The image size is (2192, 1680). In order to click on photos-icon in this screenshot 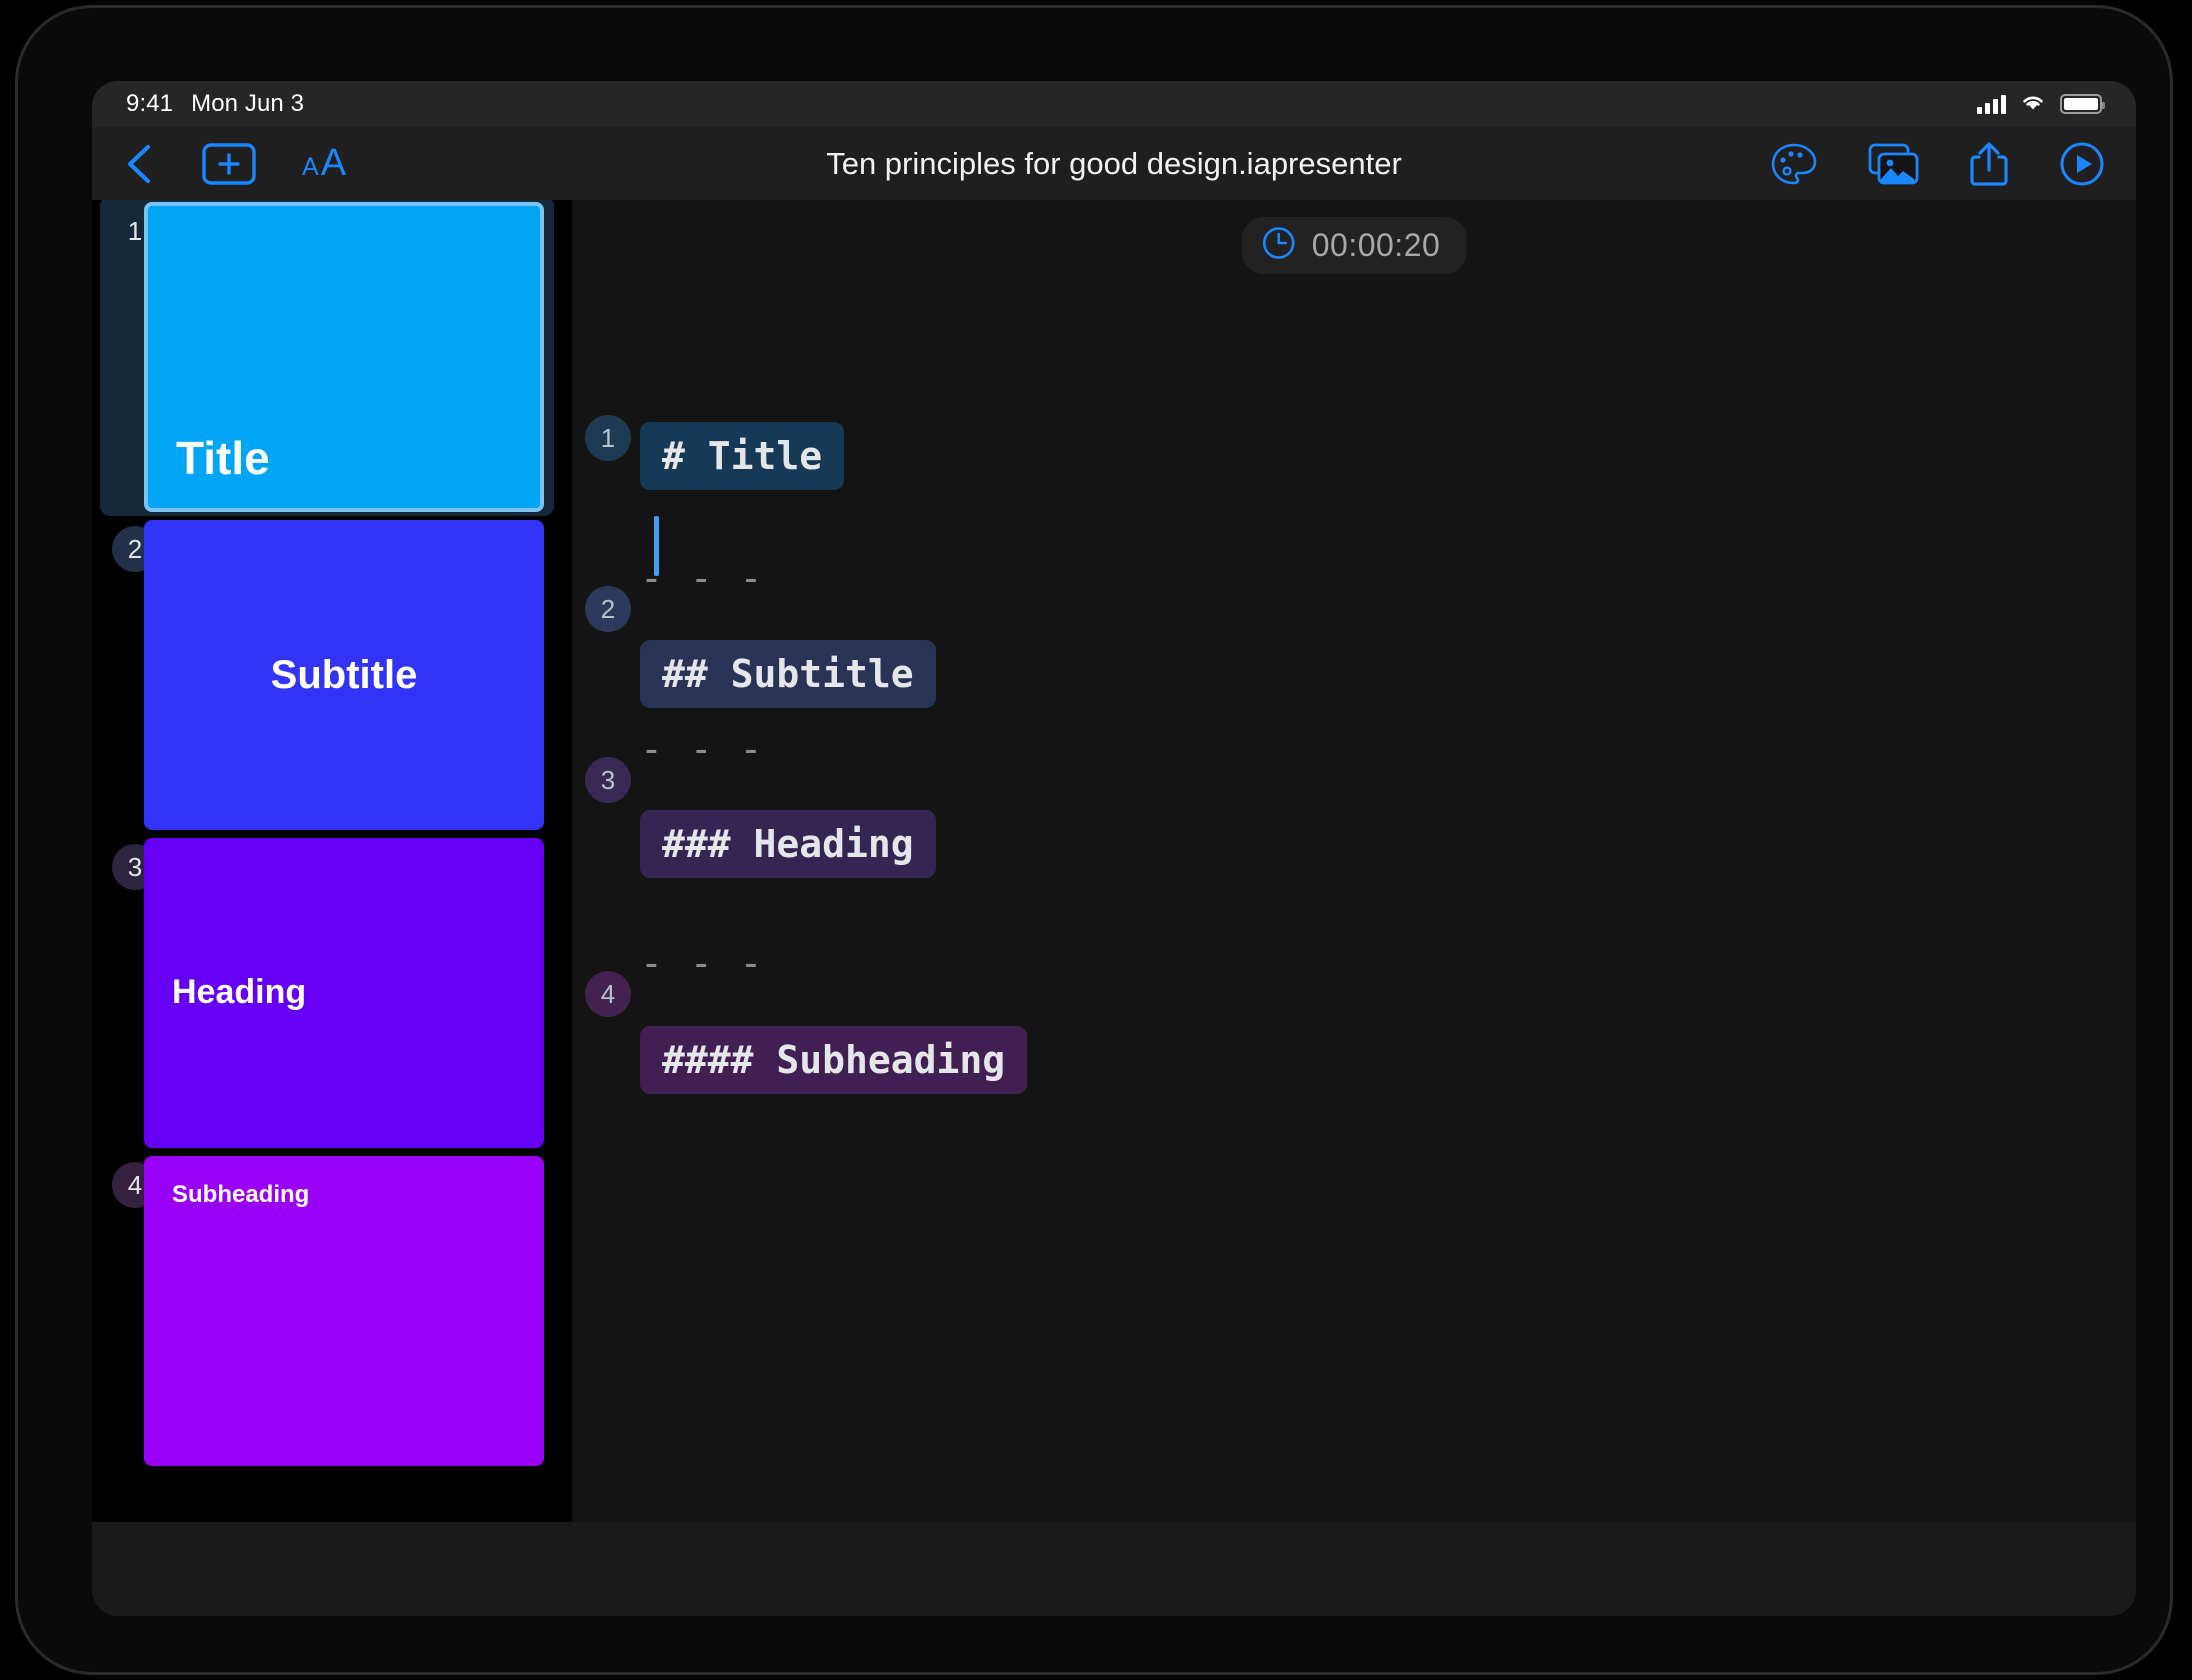, I will do `click(1893, 164)`.